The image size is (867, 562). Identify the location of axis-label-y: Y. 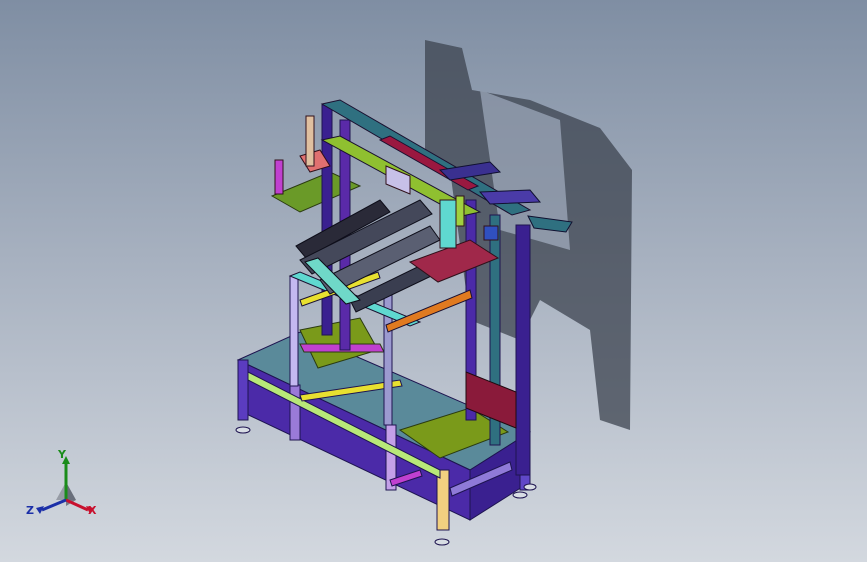
(62, 454).